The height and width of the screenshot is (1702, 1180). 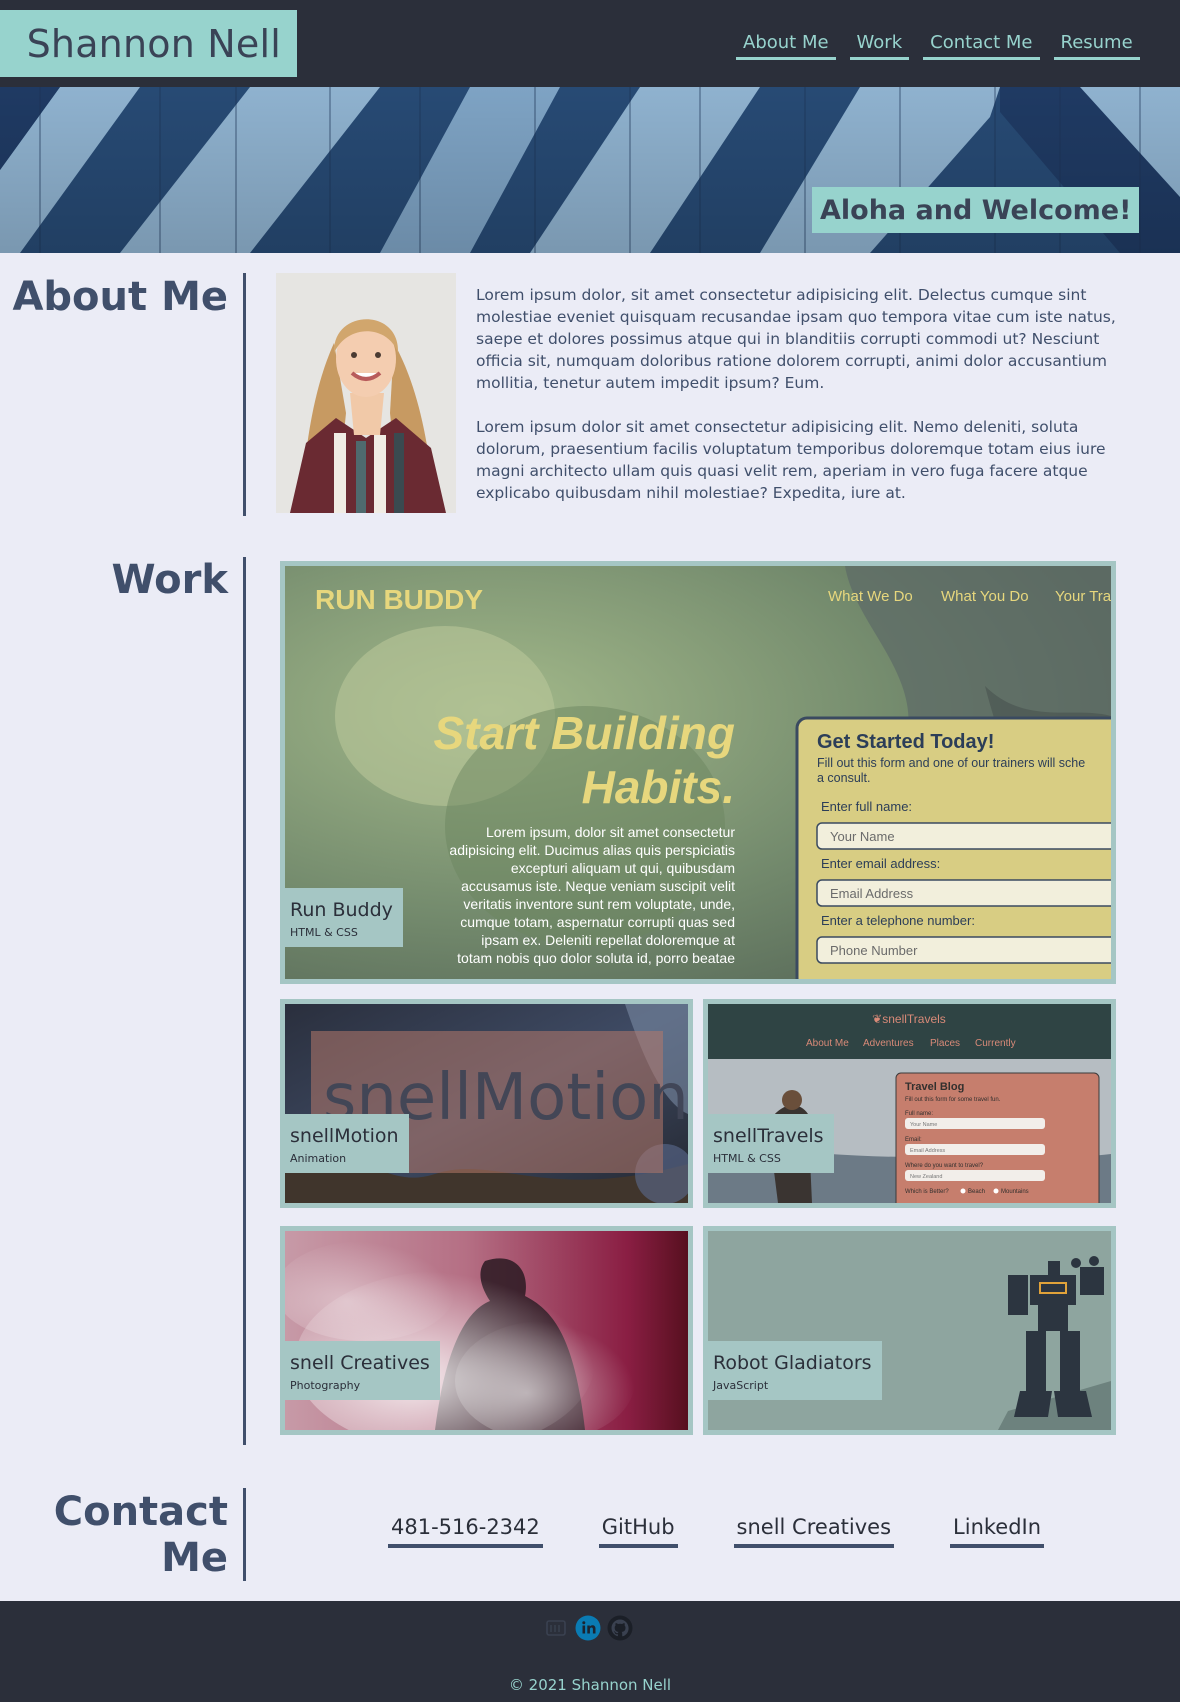 I want to click on rb-body-line: excepturi aliquam ut qui, quibusdam, so click(x=623, y=868).